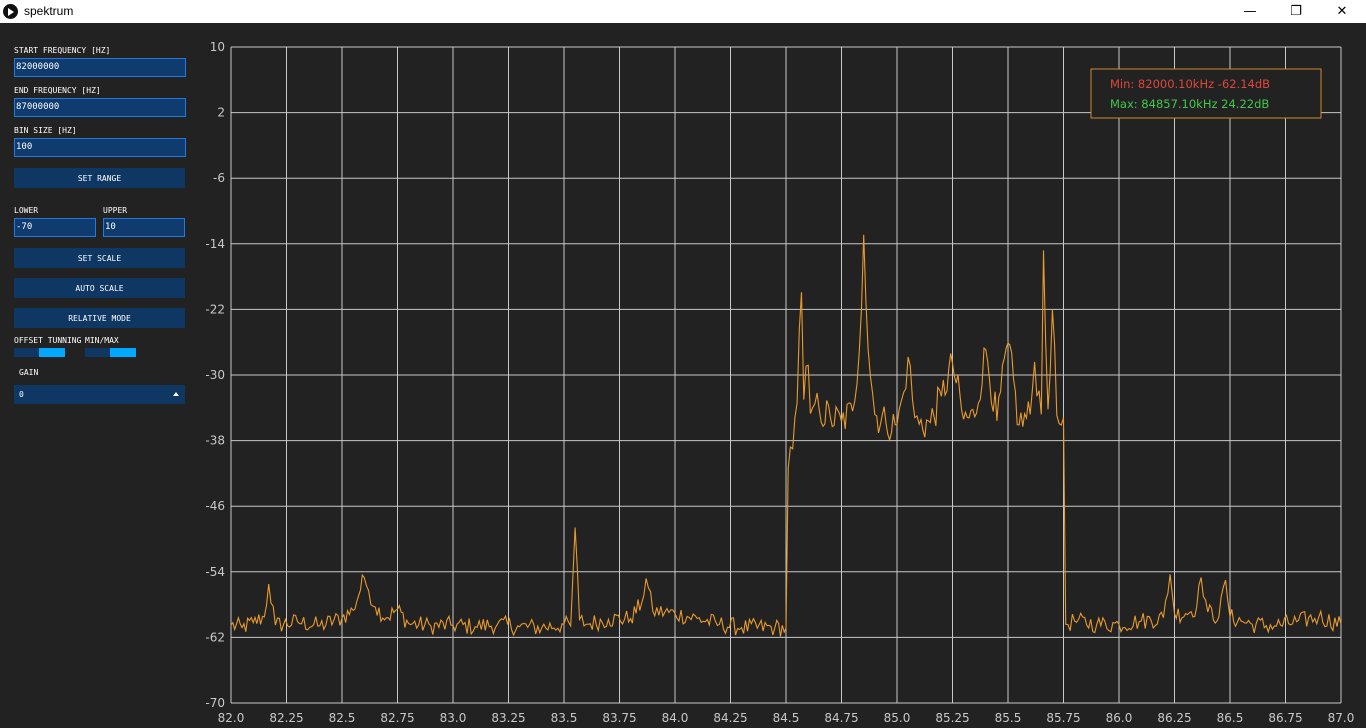 The height and width of the screenshot is (728, 1366). What do you see at coordinates (1119, 718) in the screenshot?
I see `x-tick-label: 86.0` at bounding box center [1119, 718].